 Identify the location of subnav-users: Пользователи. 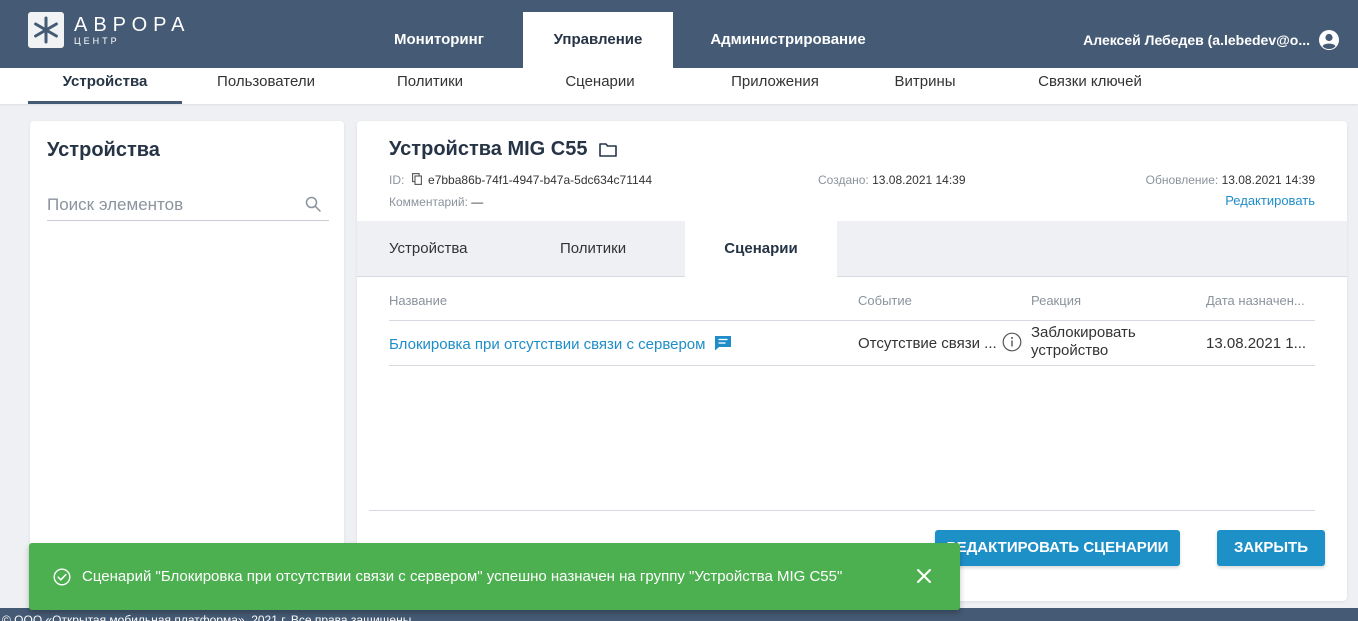
(266, 86).